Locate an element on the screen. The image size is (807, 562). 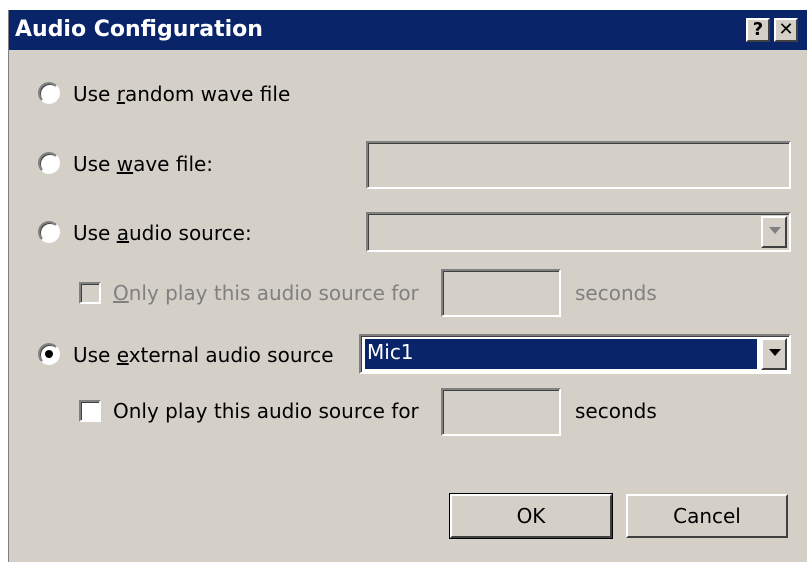
only-play-seconds-input-disabled is located at coordinates (501, 293).